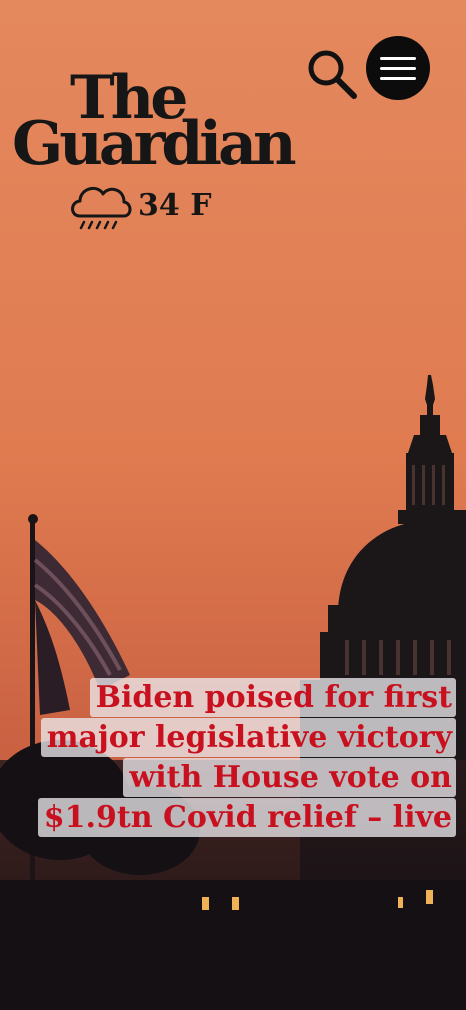 The image size is (466, 1010). What do you see at coordinates (332, 79) in the screenshot?
I see `search-icon` at bounding box center [332, 79].